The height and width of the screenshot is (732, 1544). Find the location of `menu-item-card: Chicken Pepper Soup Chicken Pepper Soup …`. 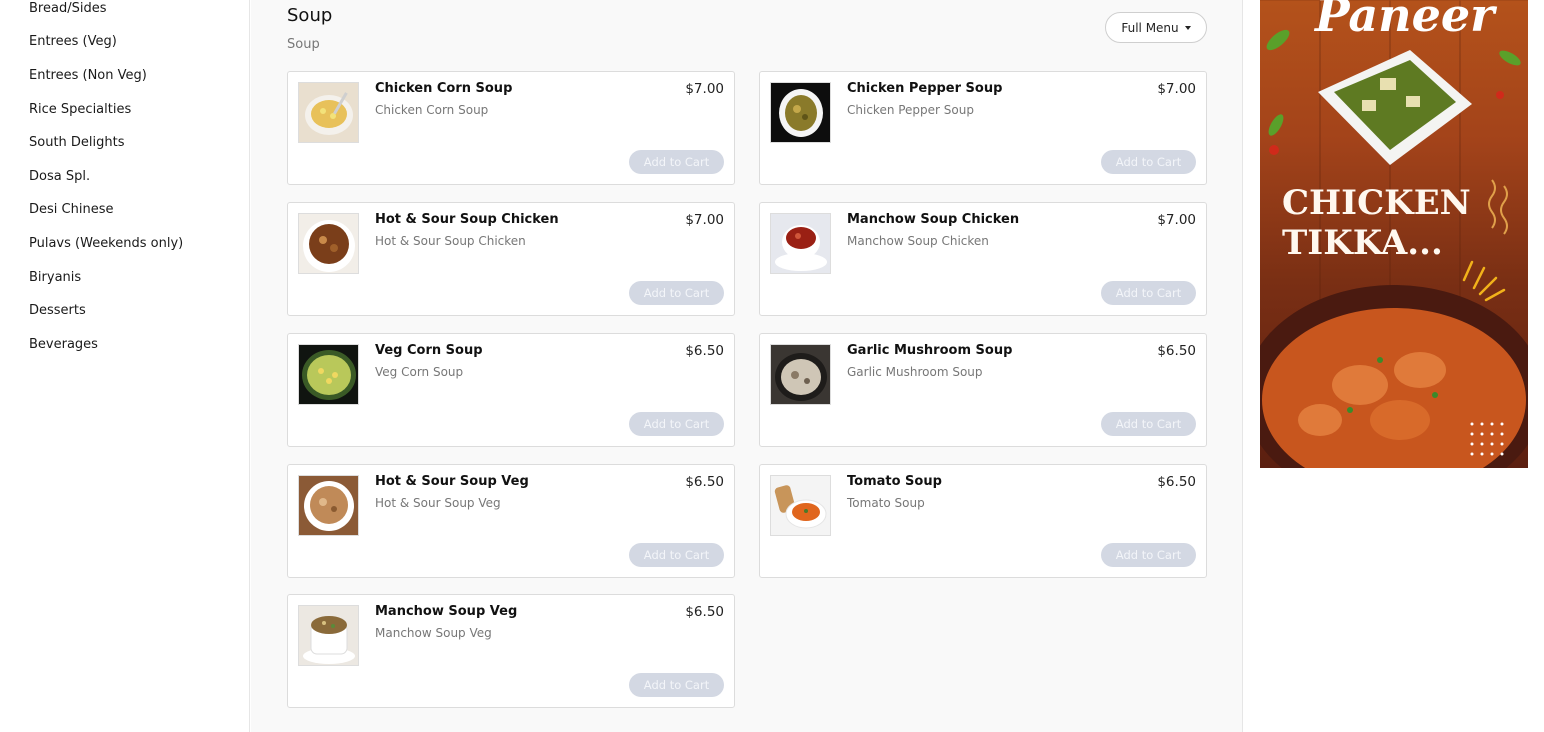

menu-item-card: Chicken Pepper Soup Chicken Pepper Soup … is located at coordinates (983, 128).